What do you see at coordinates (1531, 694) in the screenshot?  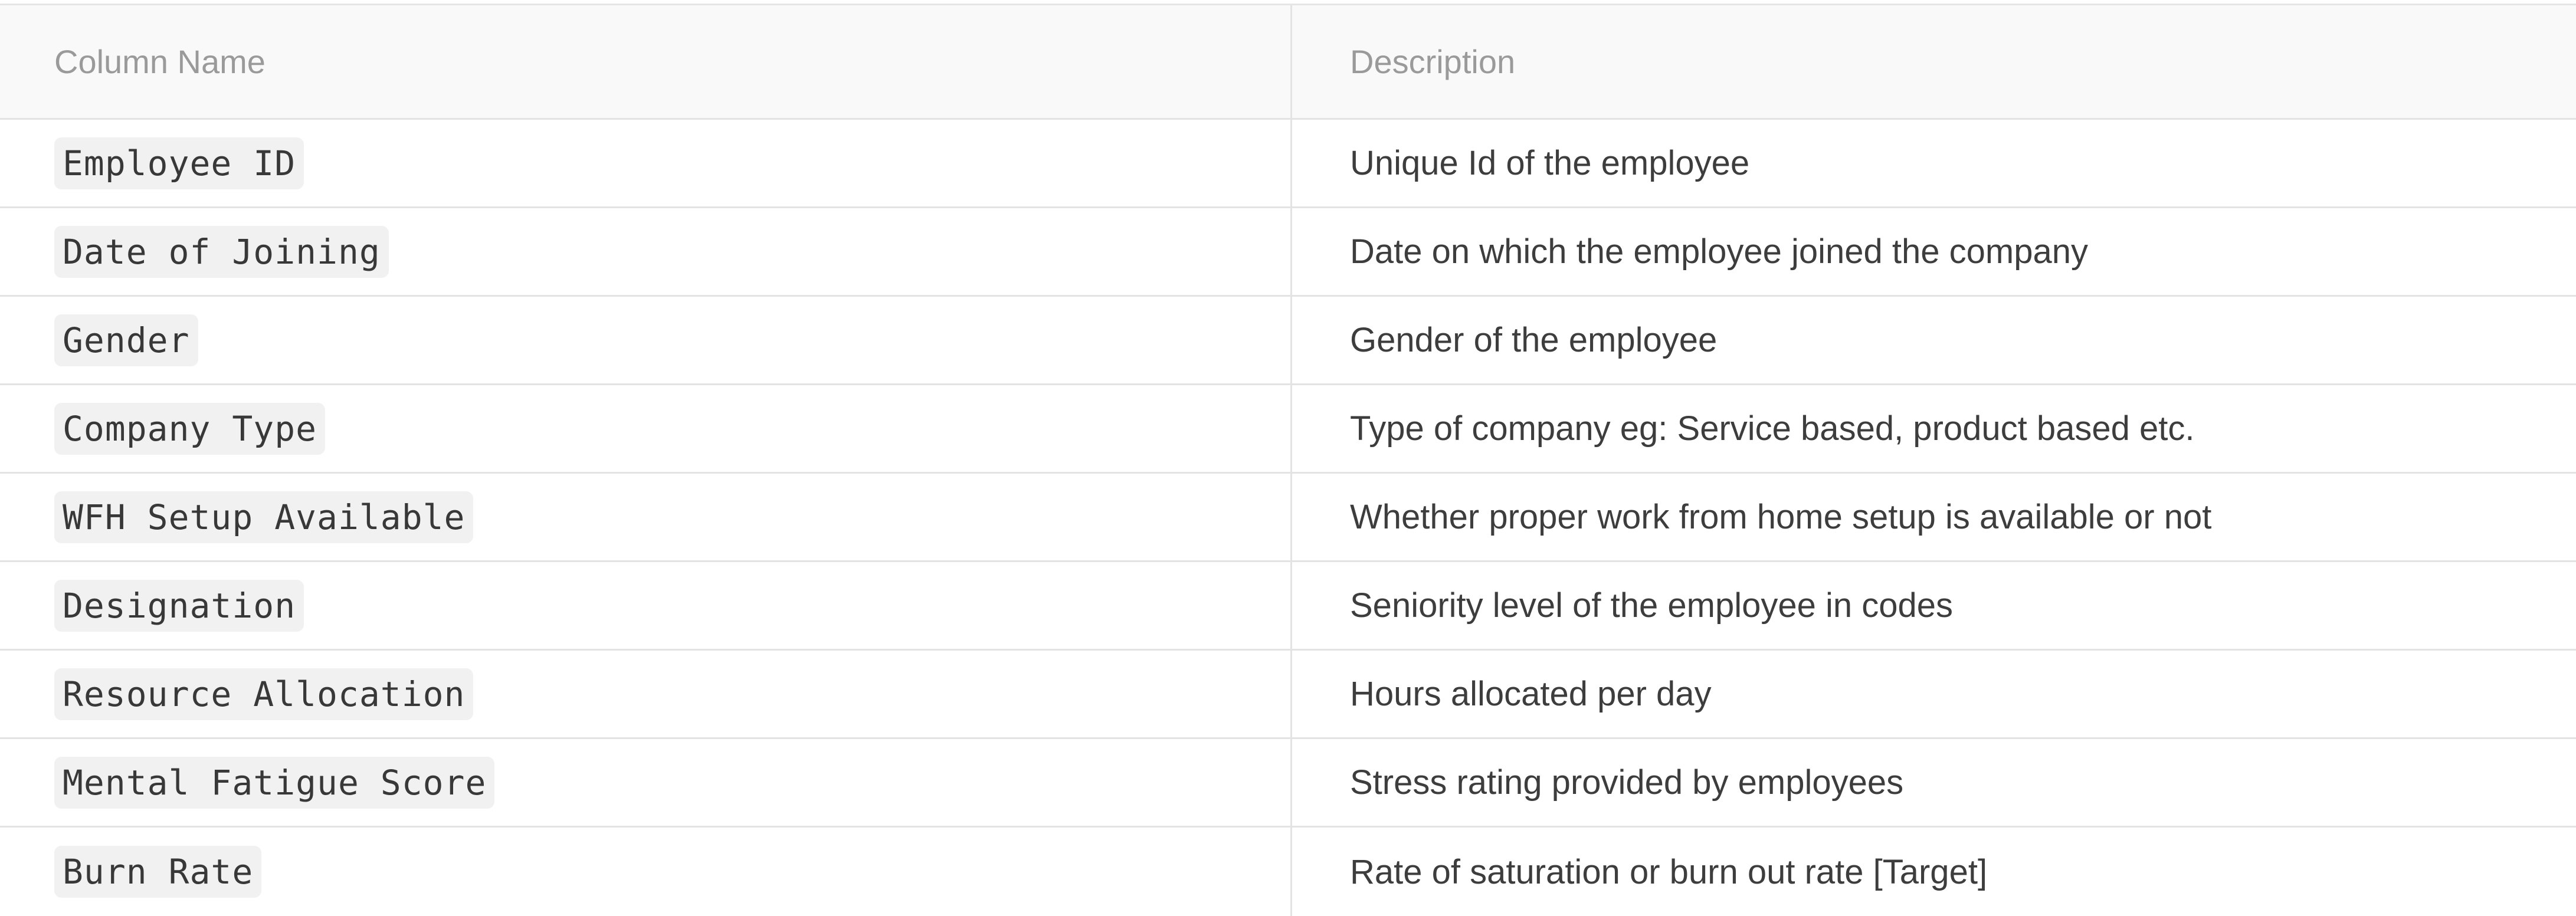 I see `description-text: Hours allocated per day` at bounding box center [1531, 694].